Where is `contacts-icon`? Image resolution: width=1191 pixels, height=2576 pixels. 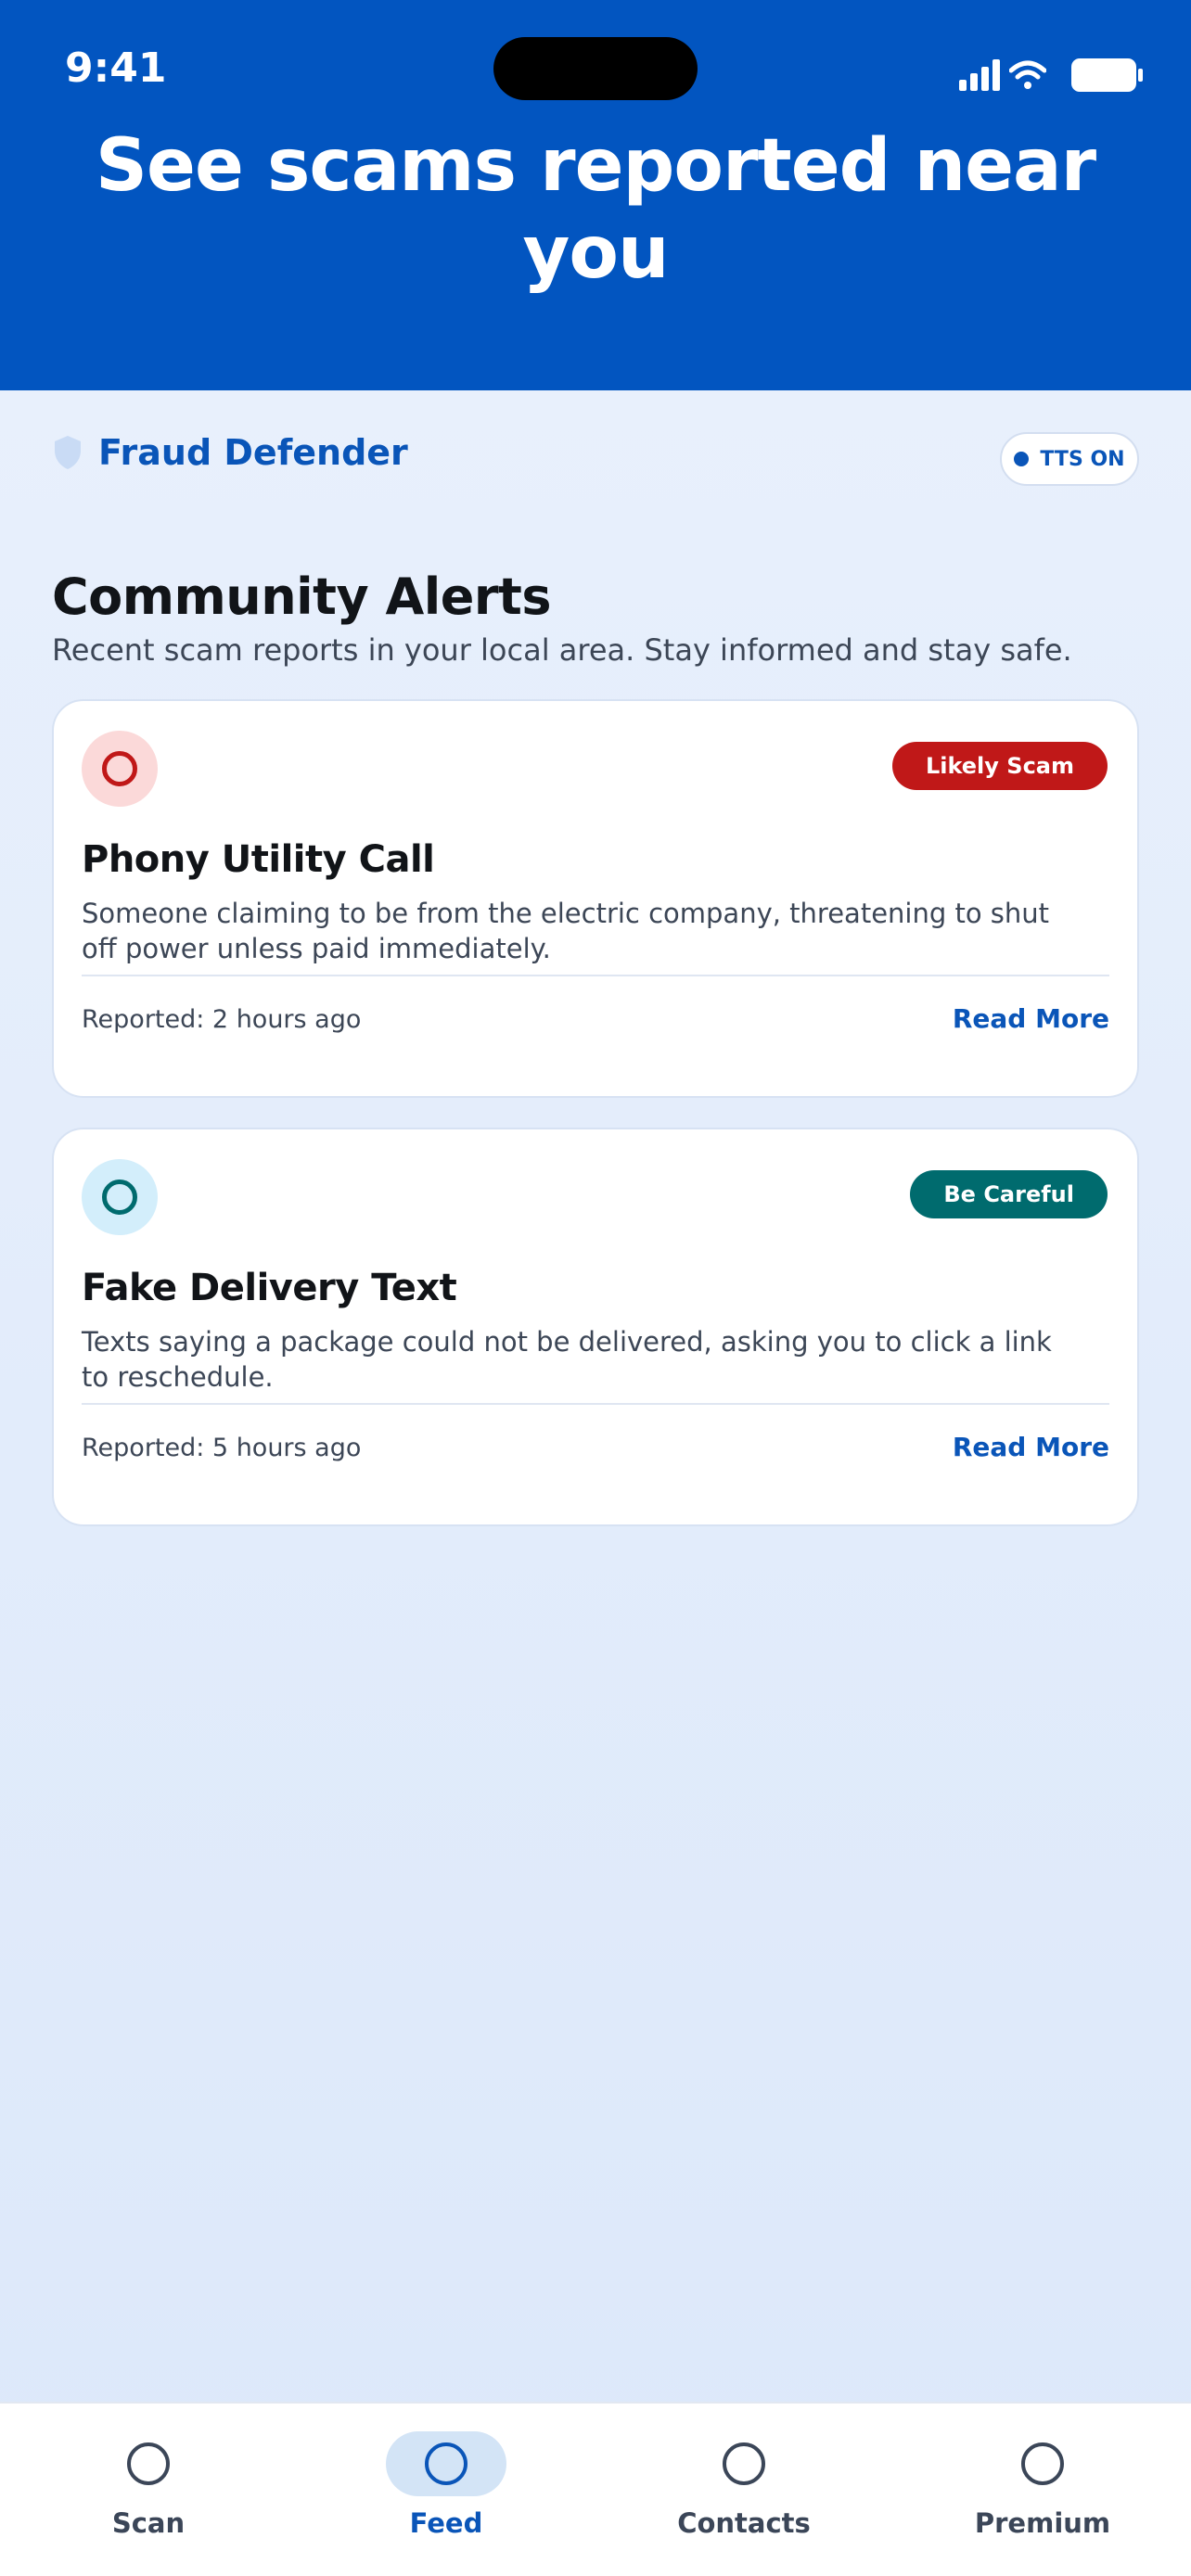 contacts-icon is located at coordinates (744, 2463).